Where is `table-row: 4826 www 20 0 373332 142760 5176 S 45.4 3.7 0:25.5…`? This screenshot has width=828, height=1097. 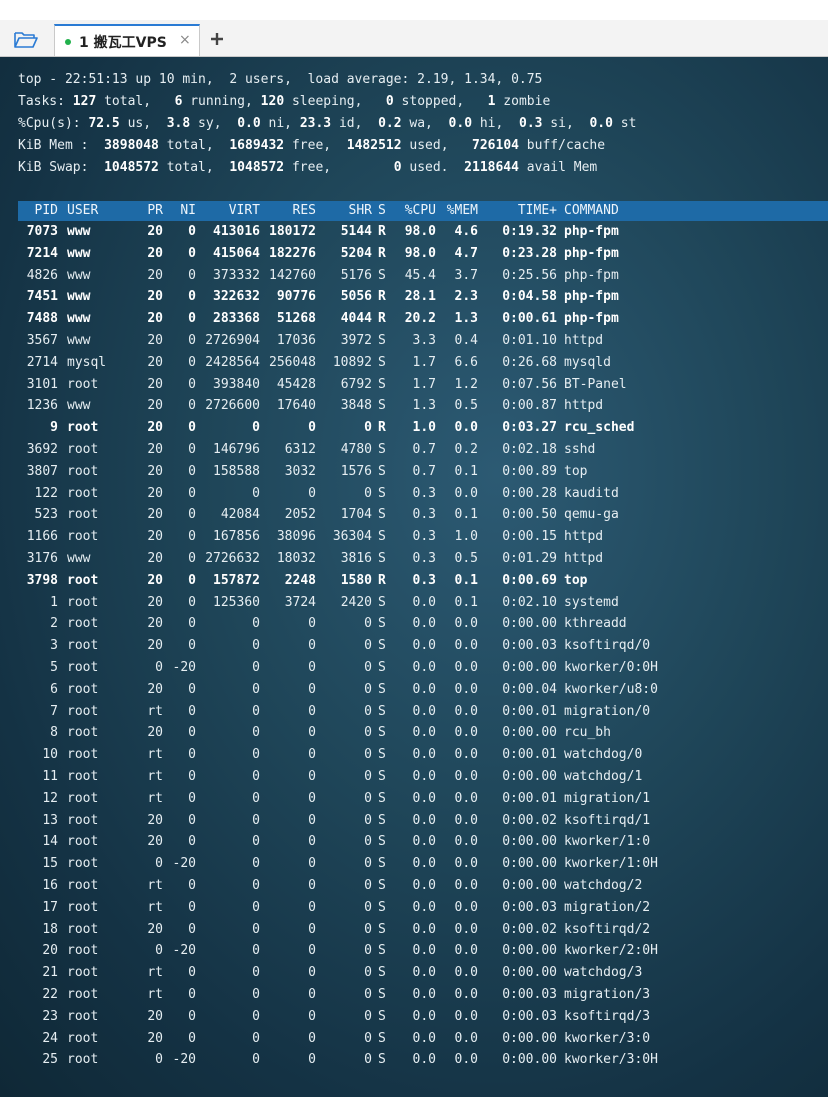
table-row: 4826 www 20 0 373332 142760 5176 S 45.4 3.7 0:25.5… is located at coordinates (414, 276).